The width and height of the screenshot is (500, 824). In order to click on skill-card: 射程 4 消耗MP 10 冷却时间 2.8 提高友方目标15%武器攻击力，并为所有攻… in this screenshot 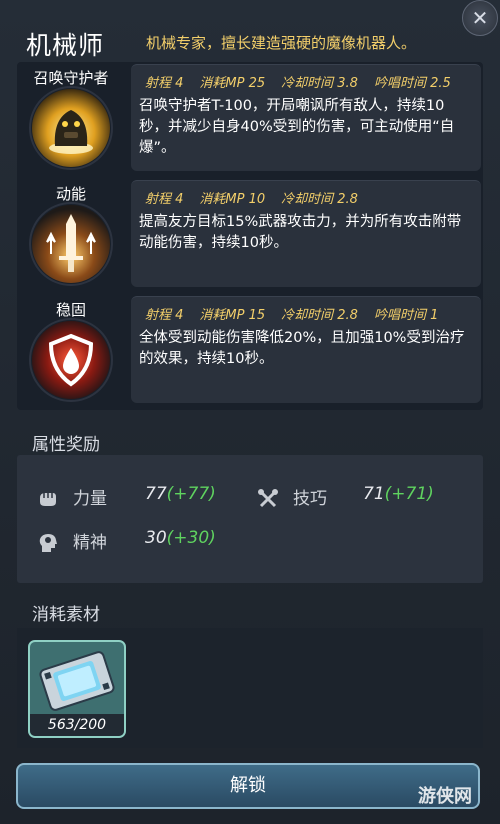, I will do `click(306, 233)`.